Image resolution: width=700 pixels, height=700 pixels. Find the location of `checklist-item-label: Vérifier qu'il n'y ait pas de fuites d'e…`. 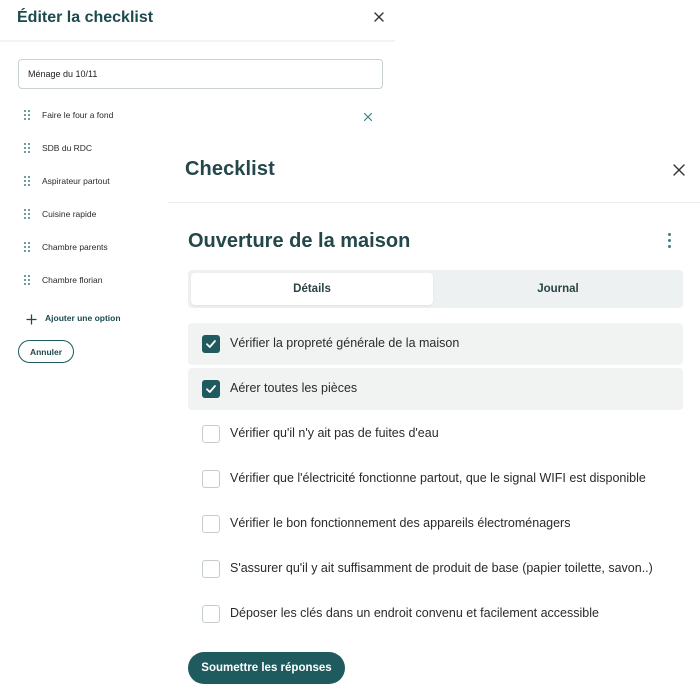

checklist-item-label: Vérifier qu'il n'y ait pas de fuites d'e… is located at coordinates (334, 433).